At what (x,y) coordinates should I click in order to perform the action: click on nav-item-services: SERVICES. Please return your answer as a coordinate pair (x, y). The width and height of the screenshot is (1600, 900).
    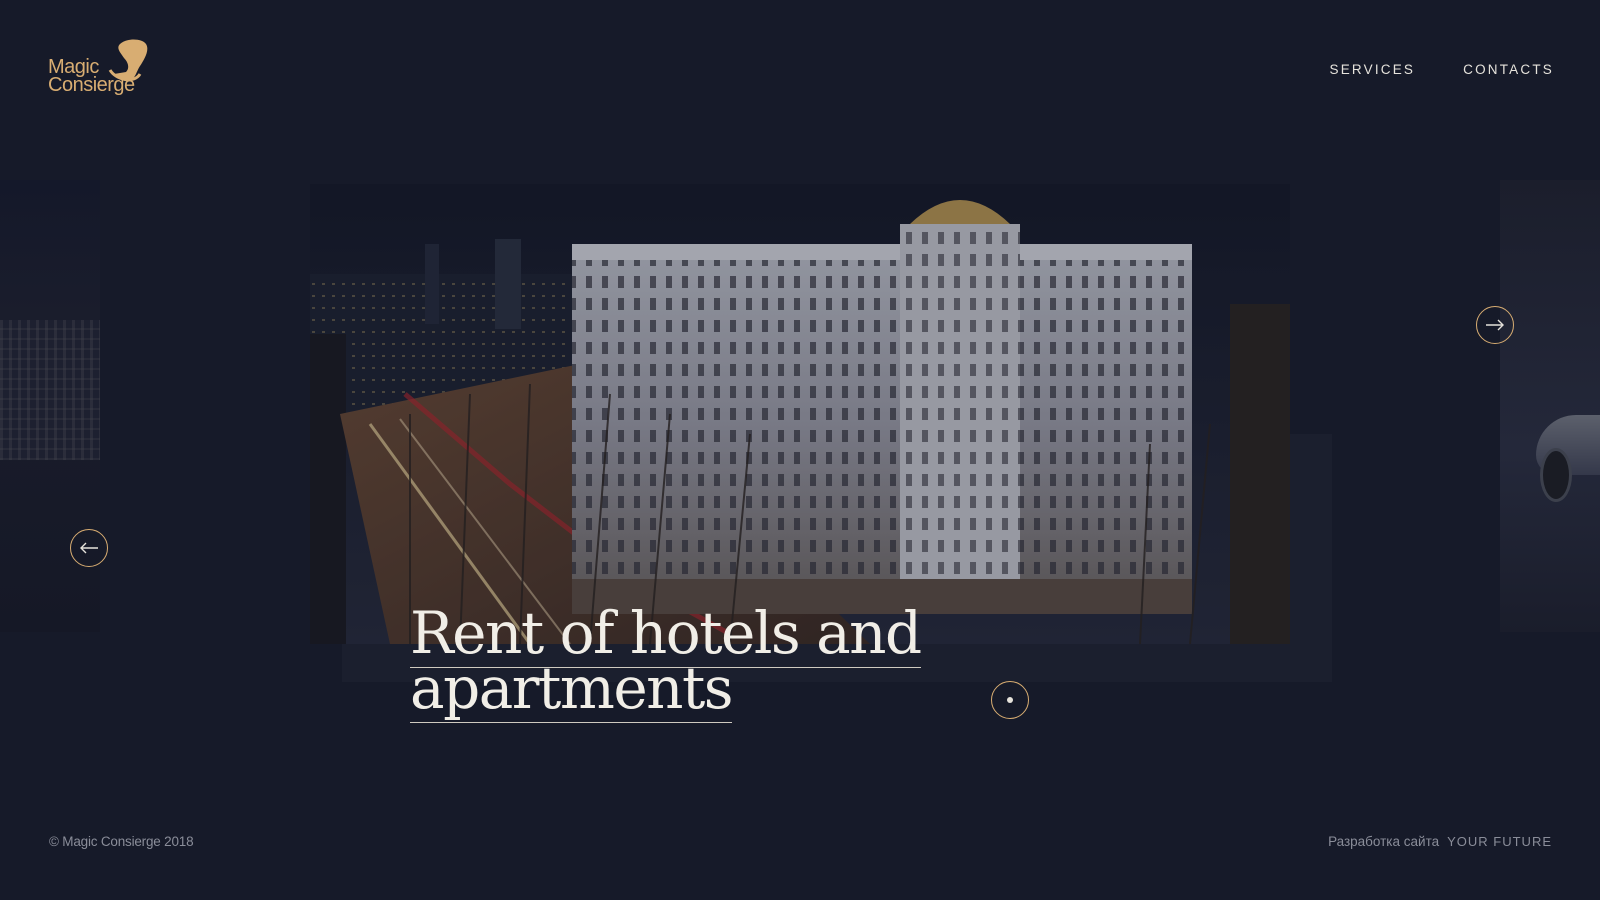
    Looking at the image, I should click on (1373, 69).